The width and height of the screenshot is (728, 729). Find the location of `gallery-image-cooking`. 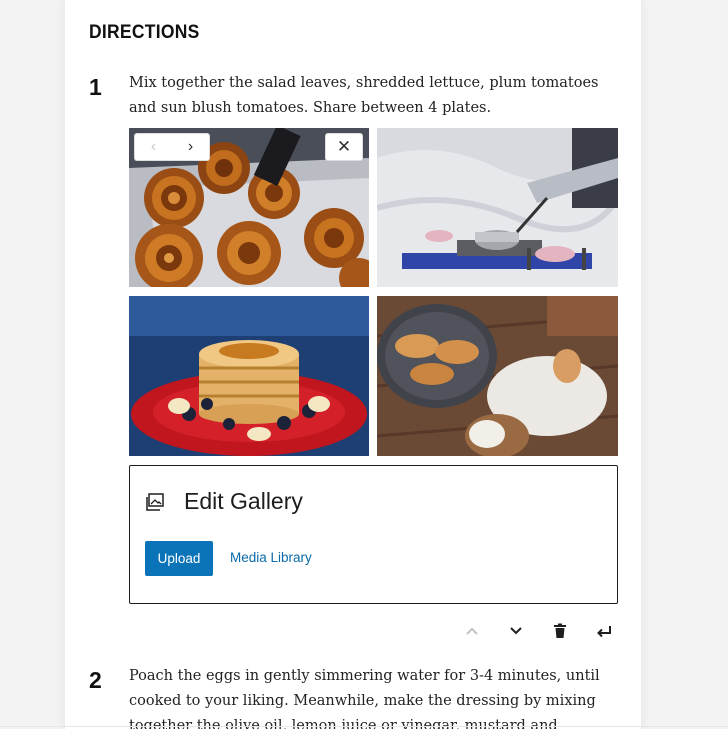

gallery-image-cooking is located at coordinates (497, 207).